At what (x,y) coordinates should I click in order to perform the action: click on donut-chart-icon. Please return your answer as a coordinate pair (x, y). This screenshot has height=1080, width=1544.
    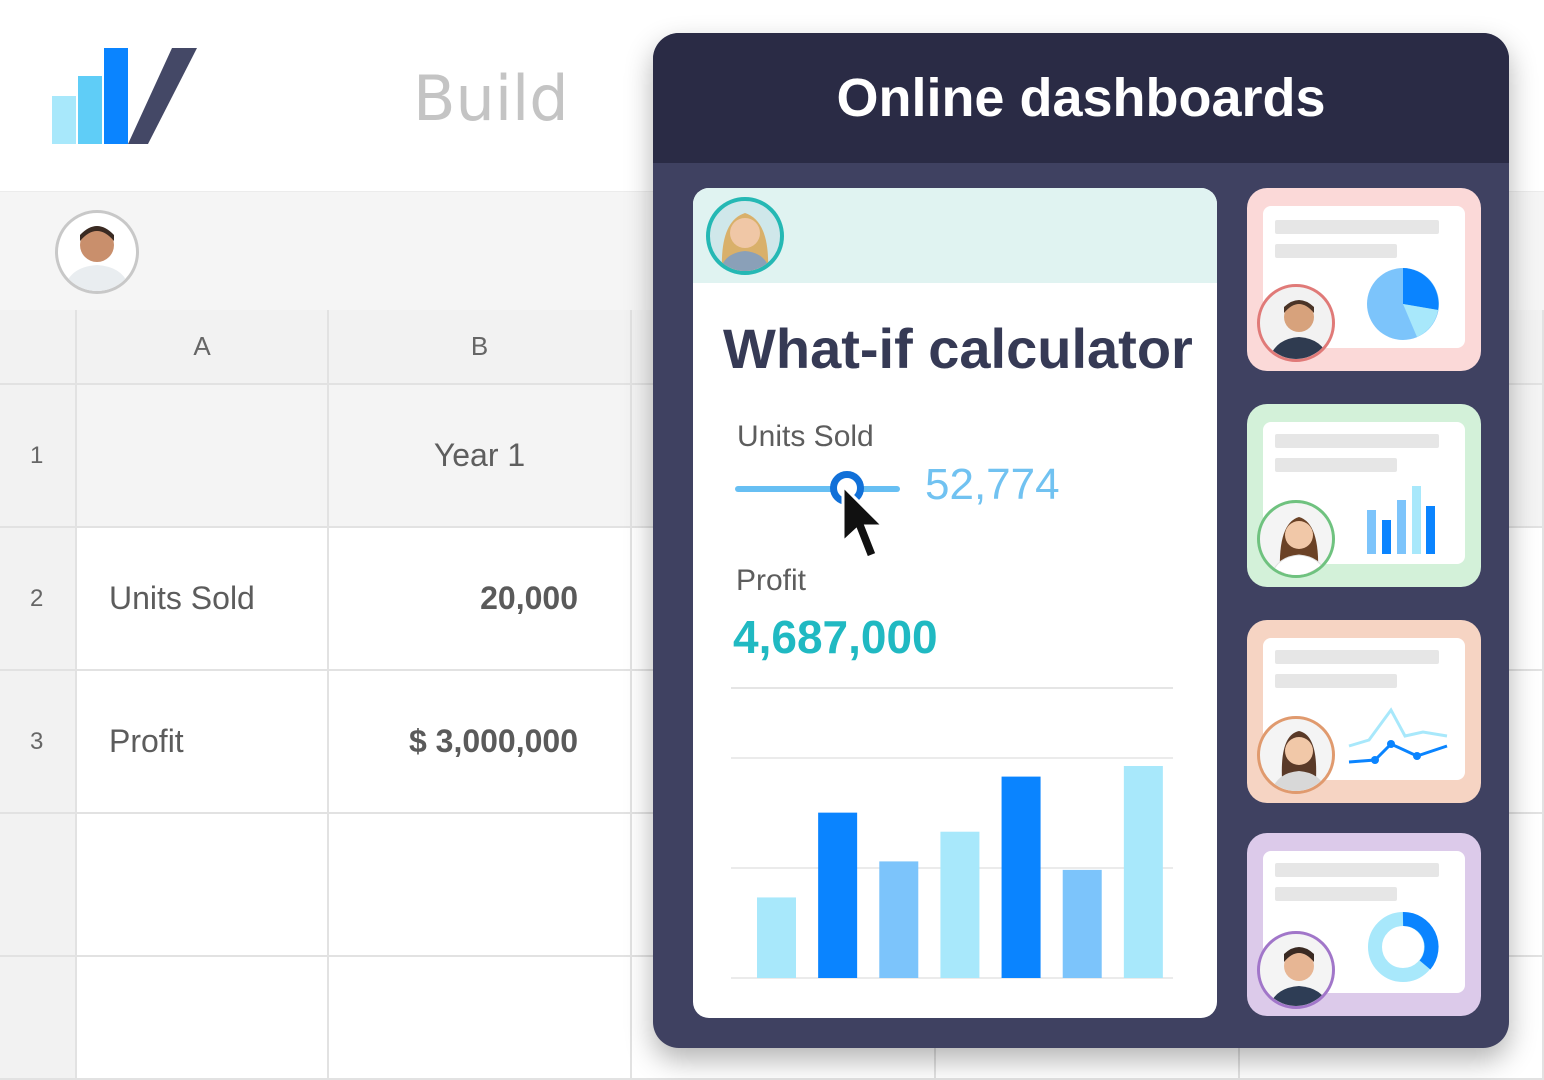
    Looking at the image, I should click on (1403, 947).